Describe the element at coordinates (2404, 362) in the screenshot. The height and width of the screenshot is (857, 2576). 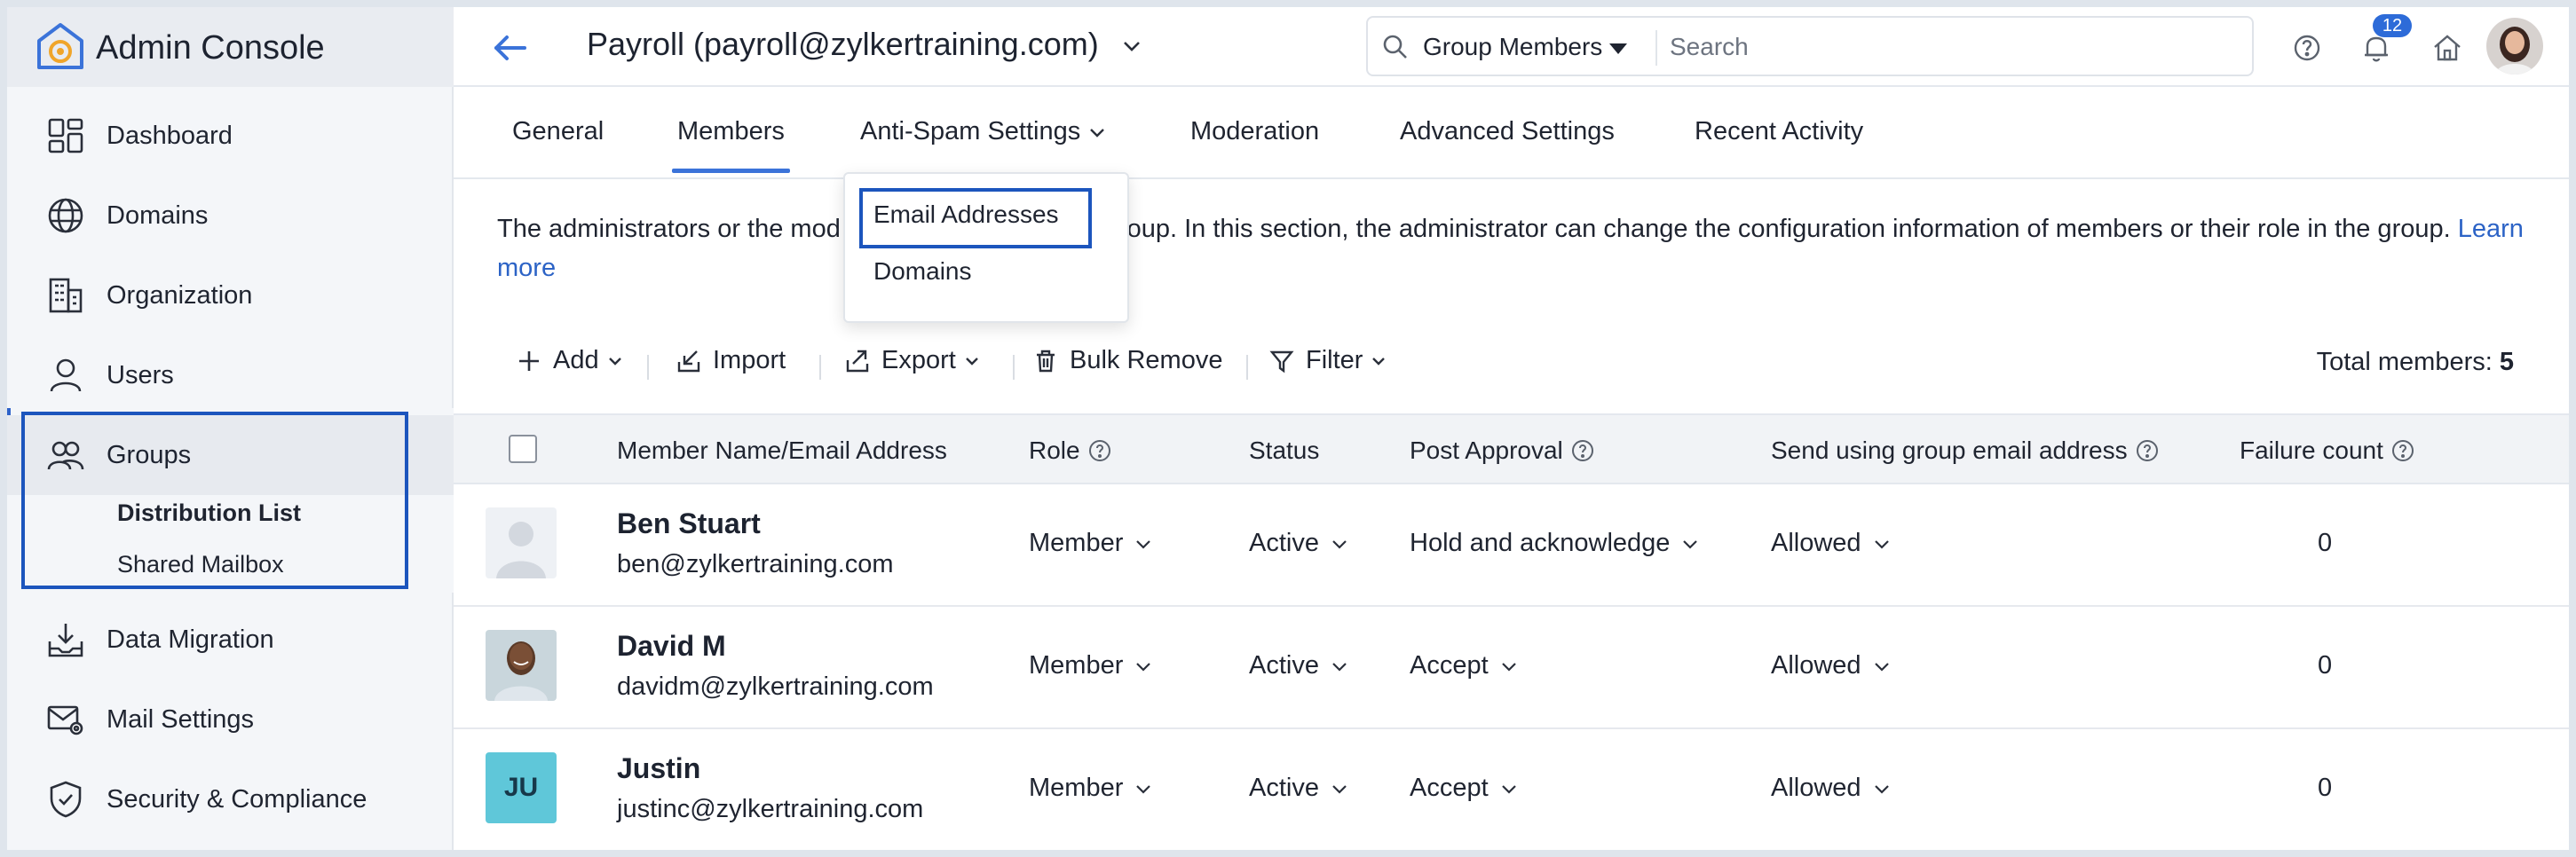
I see `total-members-label: Total members:` at that location.